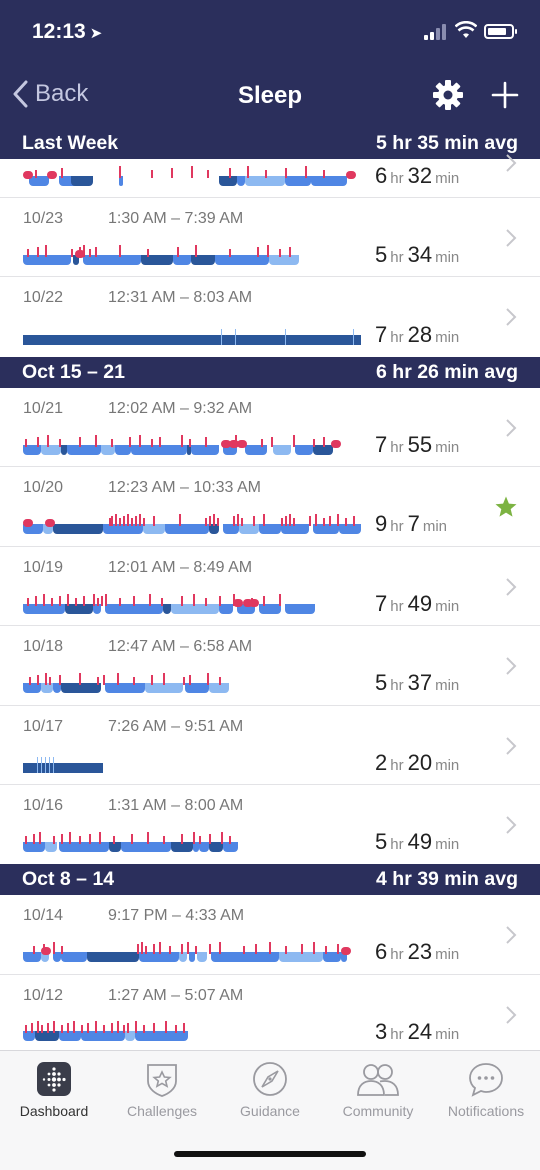 This screenshot has height=1170, width=540. I want to click on log-date: 10/23, so click(43, 218).